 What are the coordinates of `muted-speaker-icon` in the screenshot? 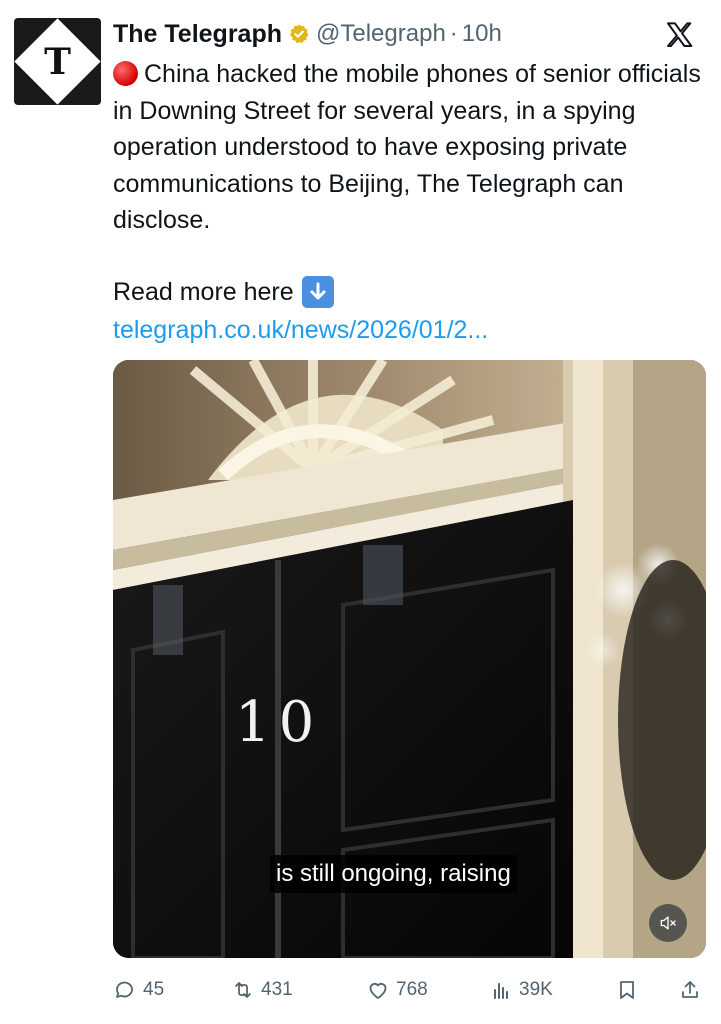 It's located at (668, 923).